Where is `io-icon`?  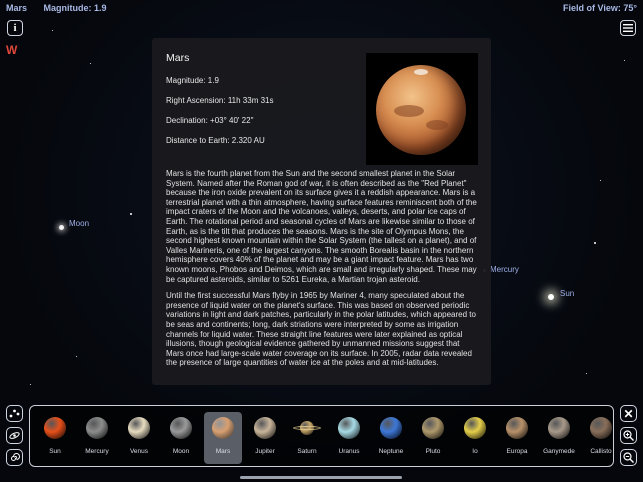
io-icon is located at coordinates (475, 428).